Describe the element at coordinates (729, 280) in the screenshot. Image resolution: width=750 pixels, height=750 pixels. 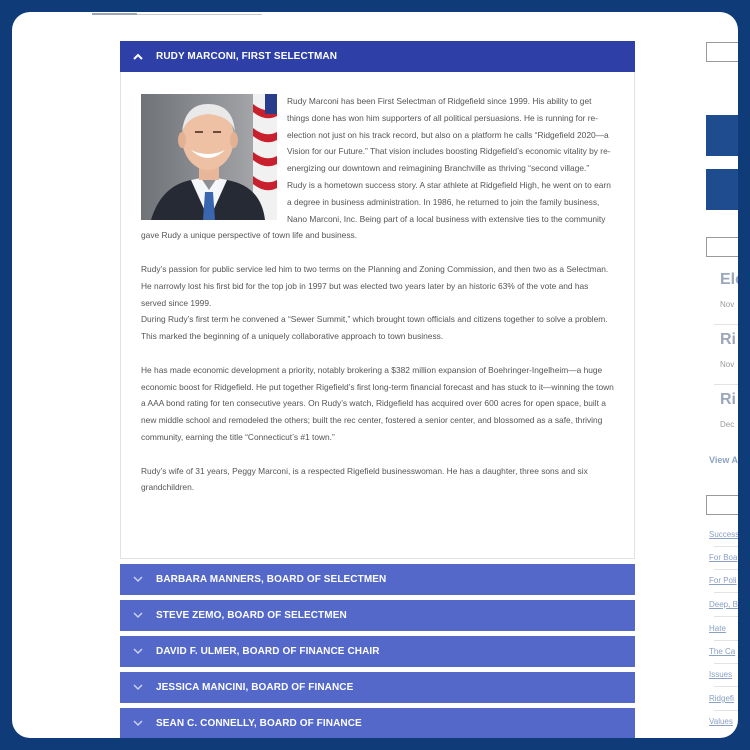
I see `sidebar-post-title: Ele` at that location.